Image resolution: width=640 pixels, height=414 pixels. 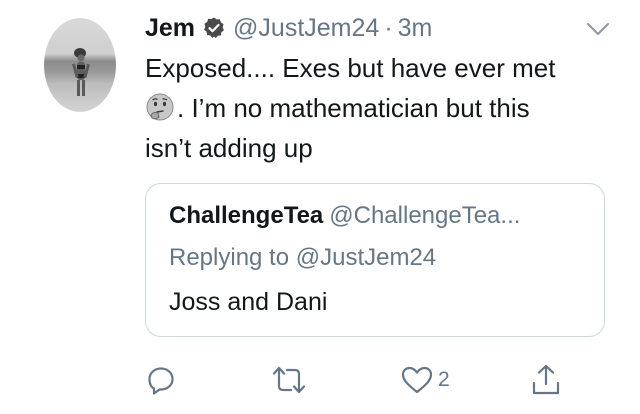 I want to click on timestamp: 3m, so click(x=415, y=28).